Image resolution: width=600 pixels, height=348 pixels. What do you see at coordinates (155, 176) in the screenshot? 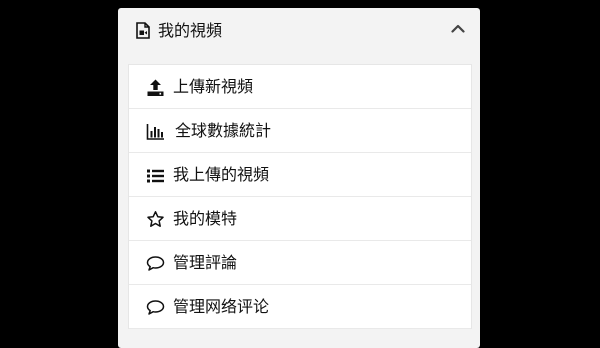
I see `list-icon` at bounding box center [155, 176].